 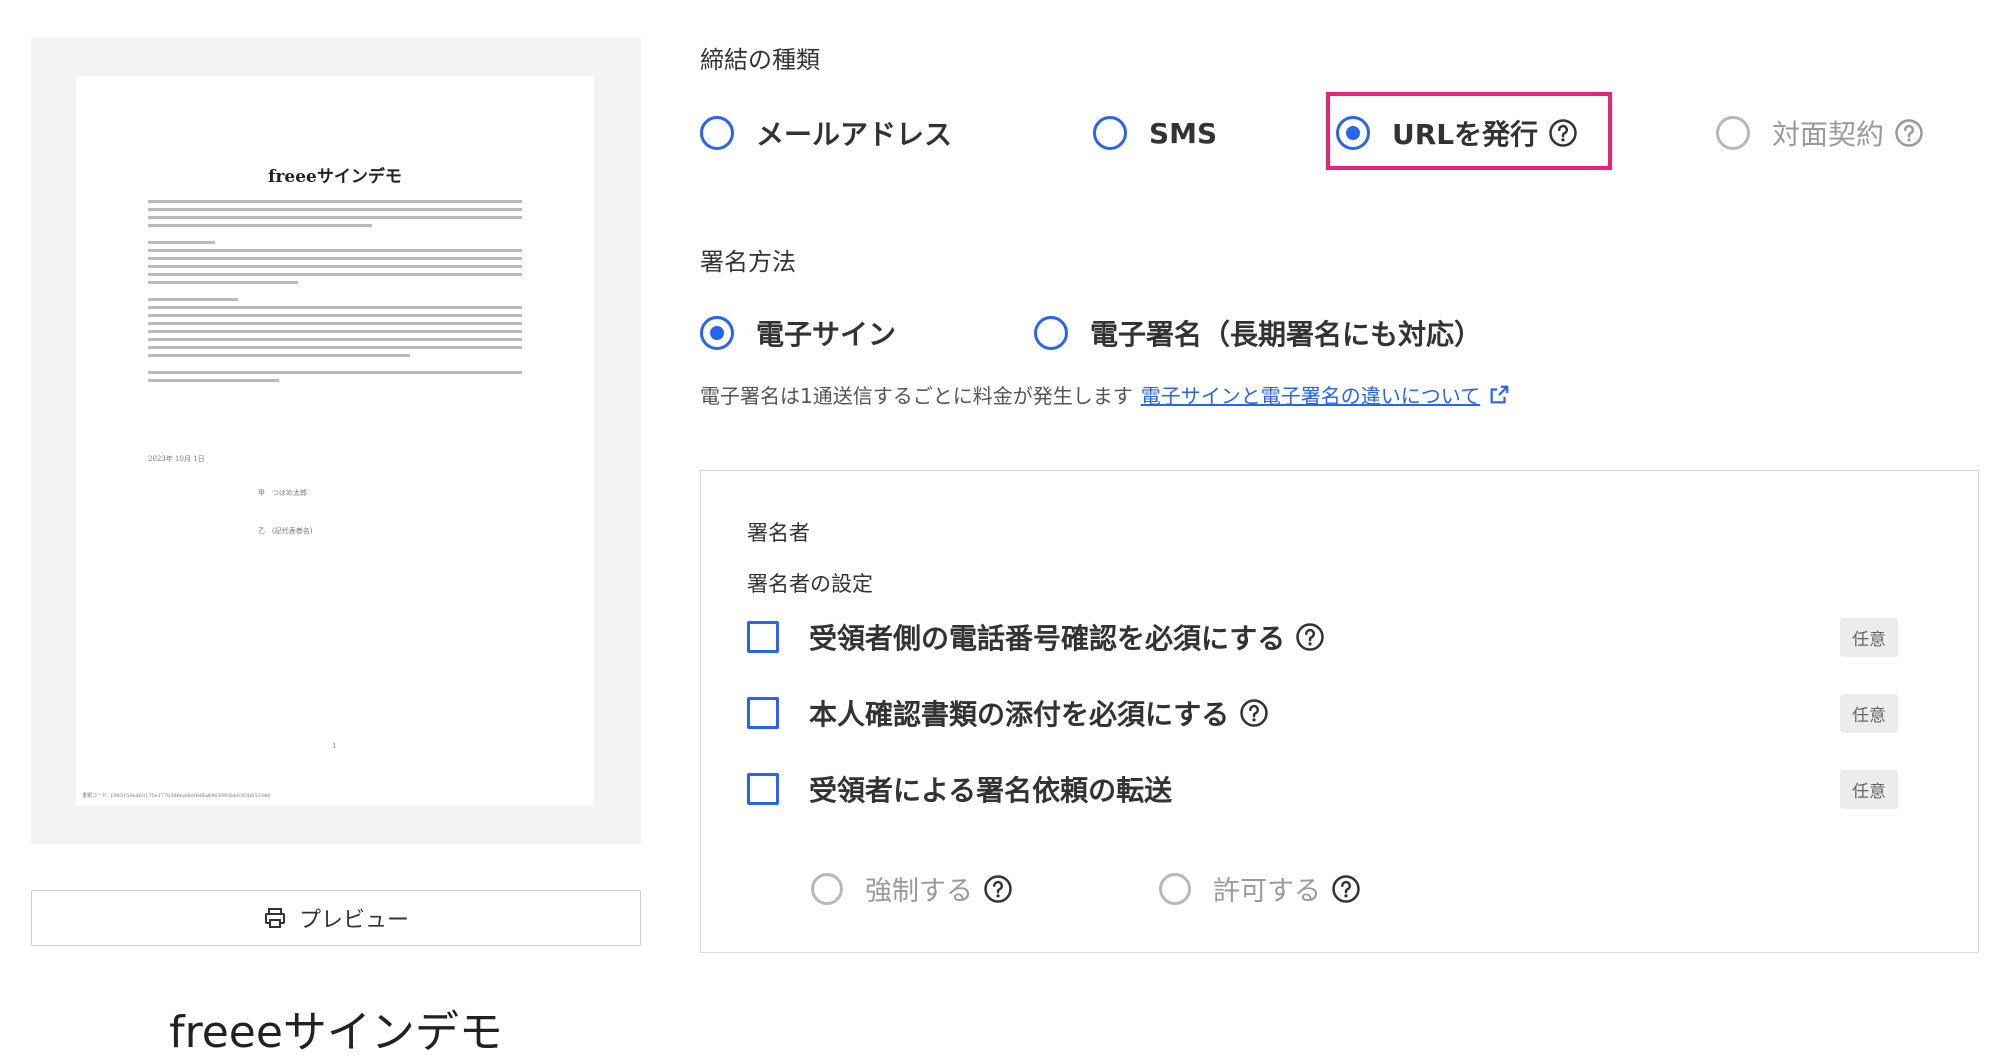 I want to click on radio-label: 許可する, so click(x=1267, y=891).